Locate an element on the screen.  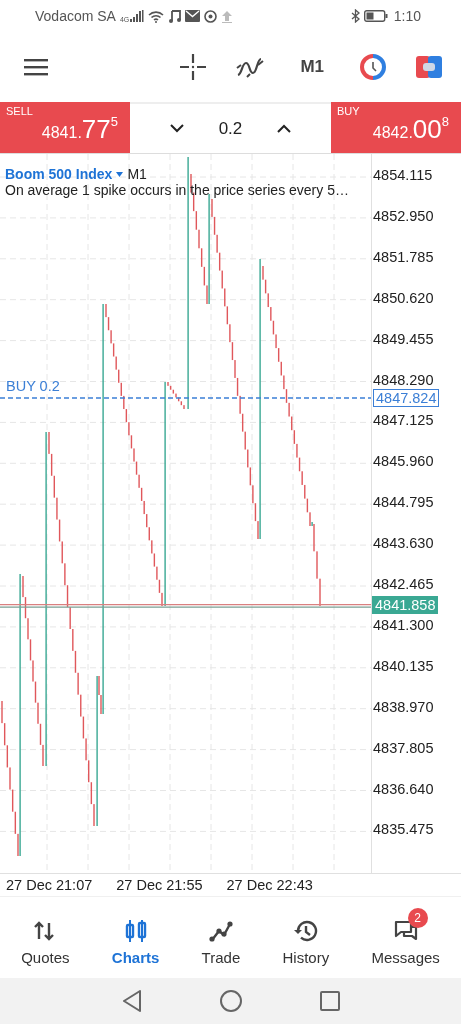
nav-tab: History is located at coordinates (306, 937).